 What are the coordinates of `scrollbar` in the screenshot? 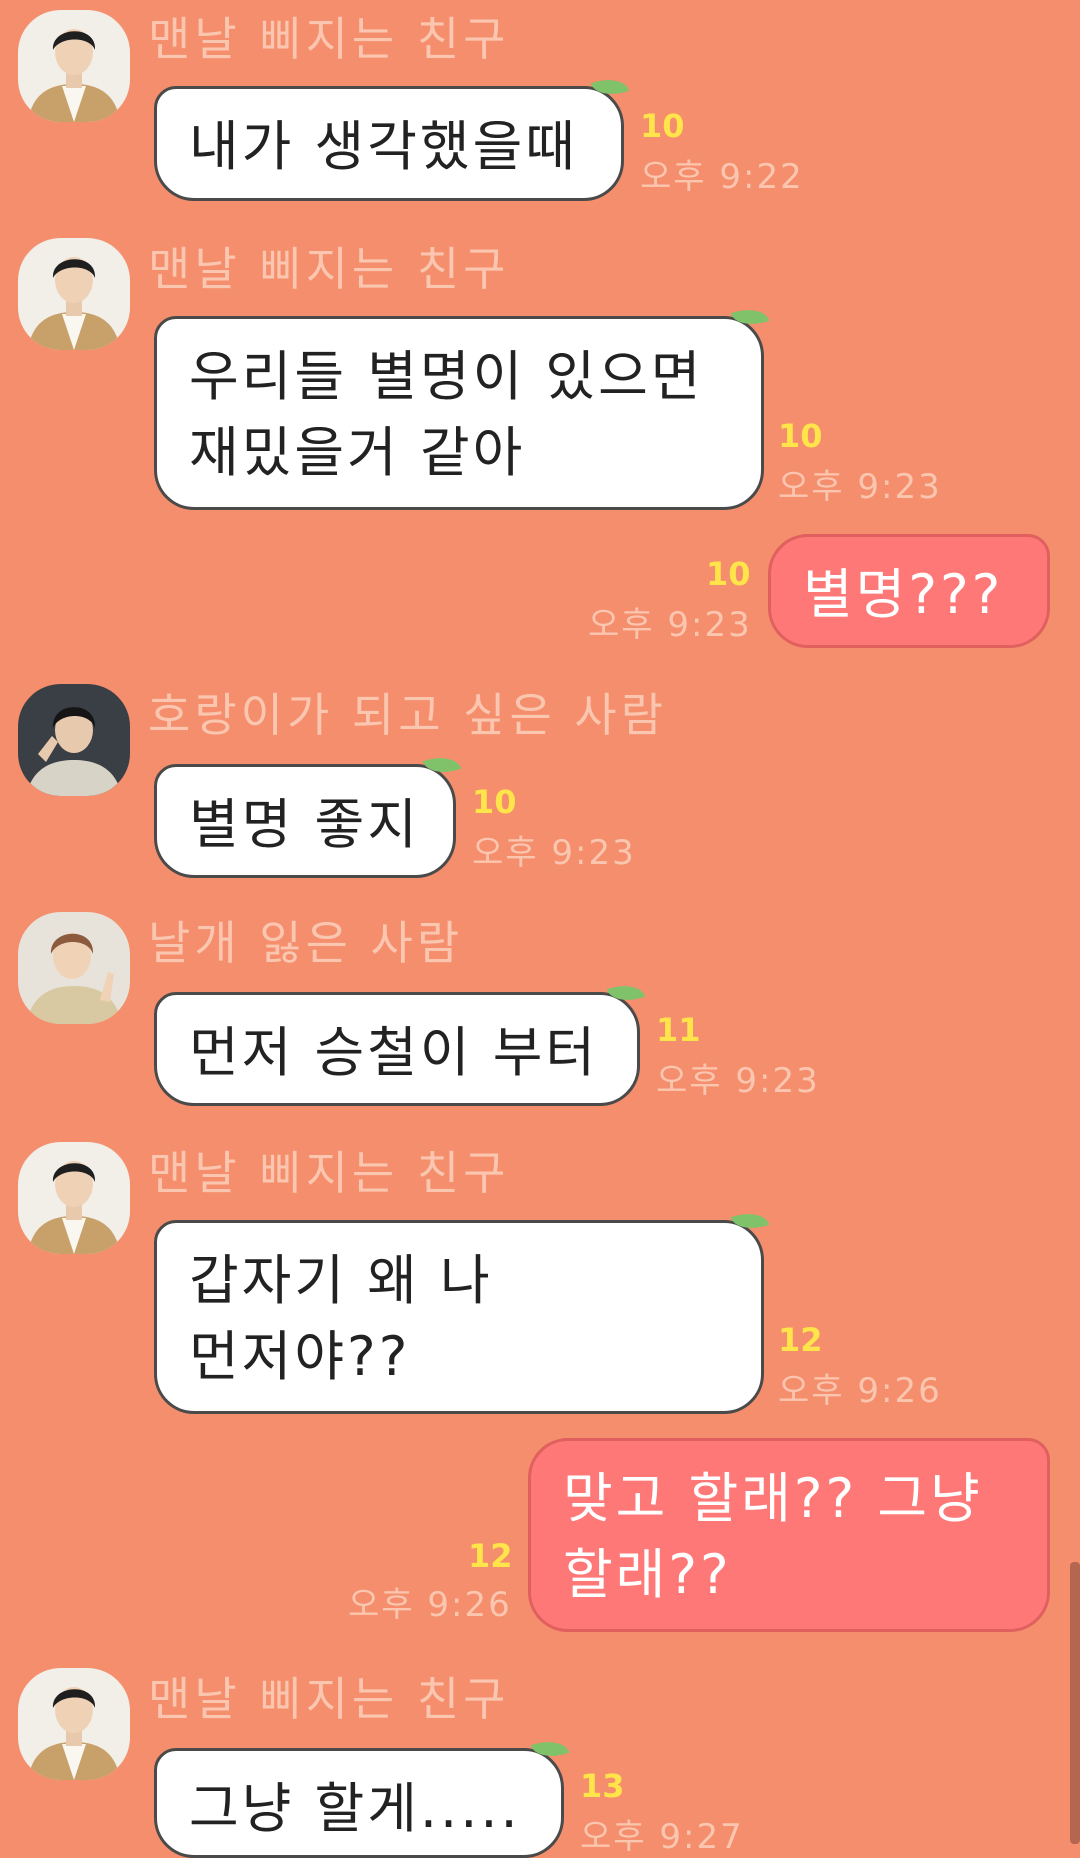 It's located at (1075, 1703).